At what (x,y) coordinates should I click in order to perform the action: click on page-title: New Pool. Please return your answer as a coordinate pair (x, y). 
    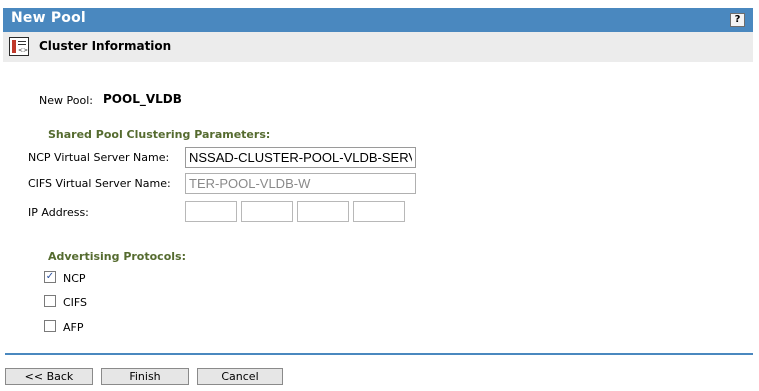
    Looking at the image, I should click on (48, 18).